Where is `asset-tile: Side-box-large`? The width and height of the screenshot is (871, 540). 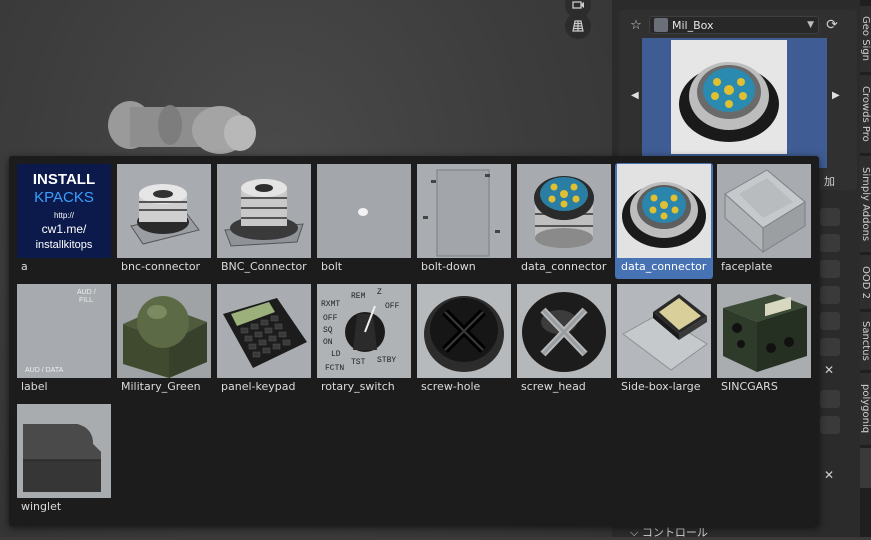
asset-tile: Side-box-large is located at coordinates (664, 341).